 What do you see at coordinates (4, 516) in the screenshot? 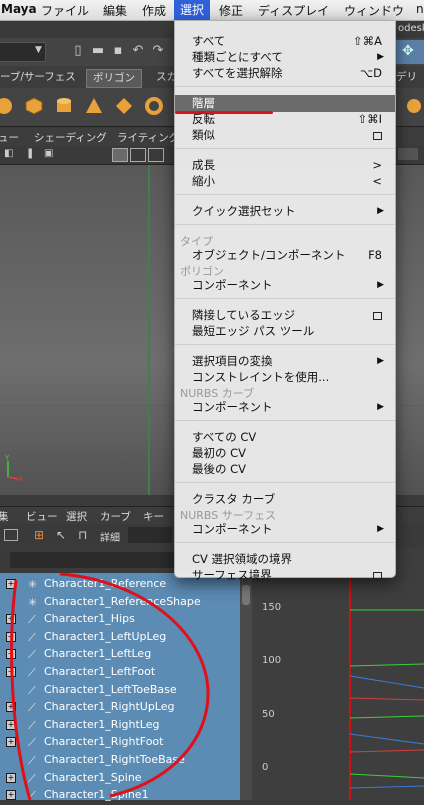
I see `graph-menu-edit: 集` at bounding box center [4, 516].